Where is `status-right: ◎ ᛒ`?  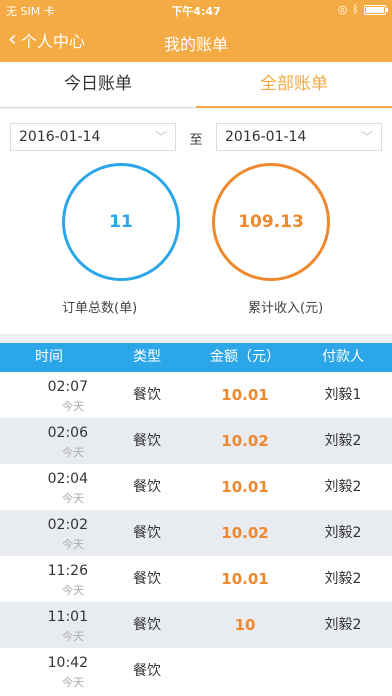
status-right: ◎ ᛒ is located at coordinates (362, 9).